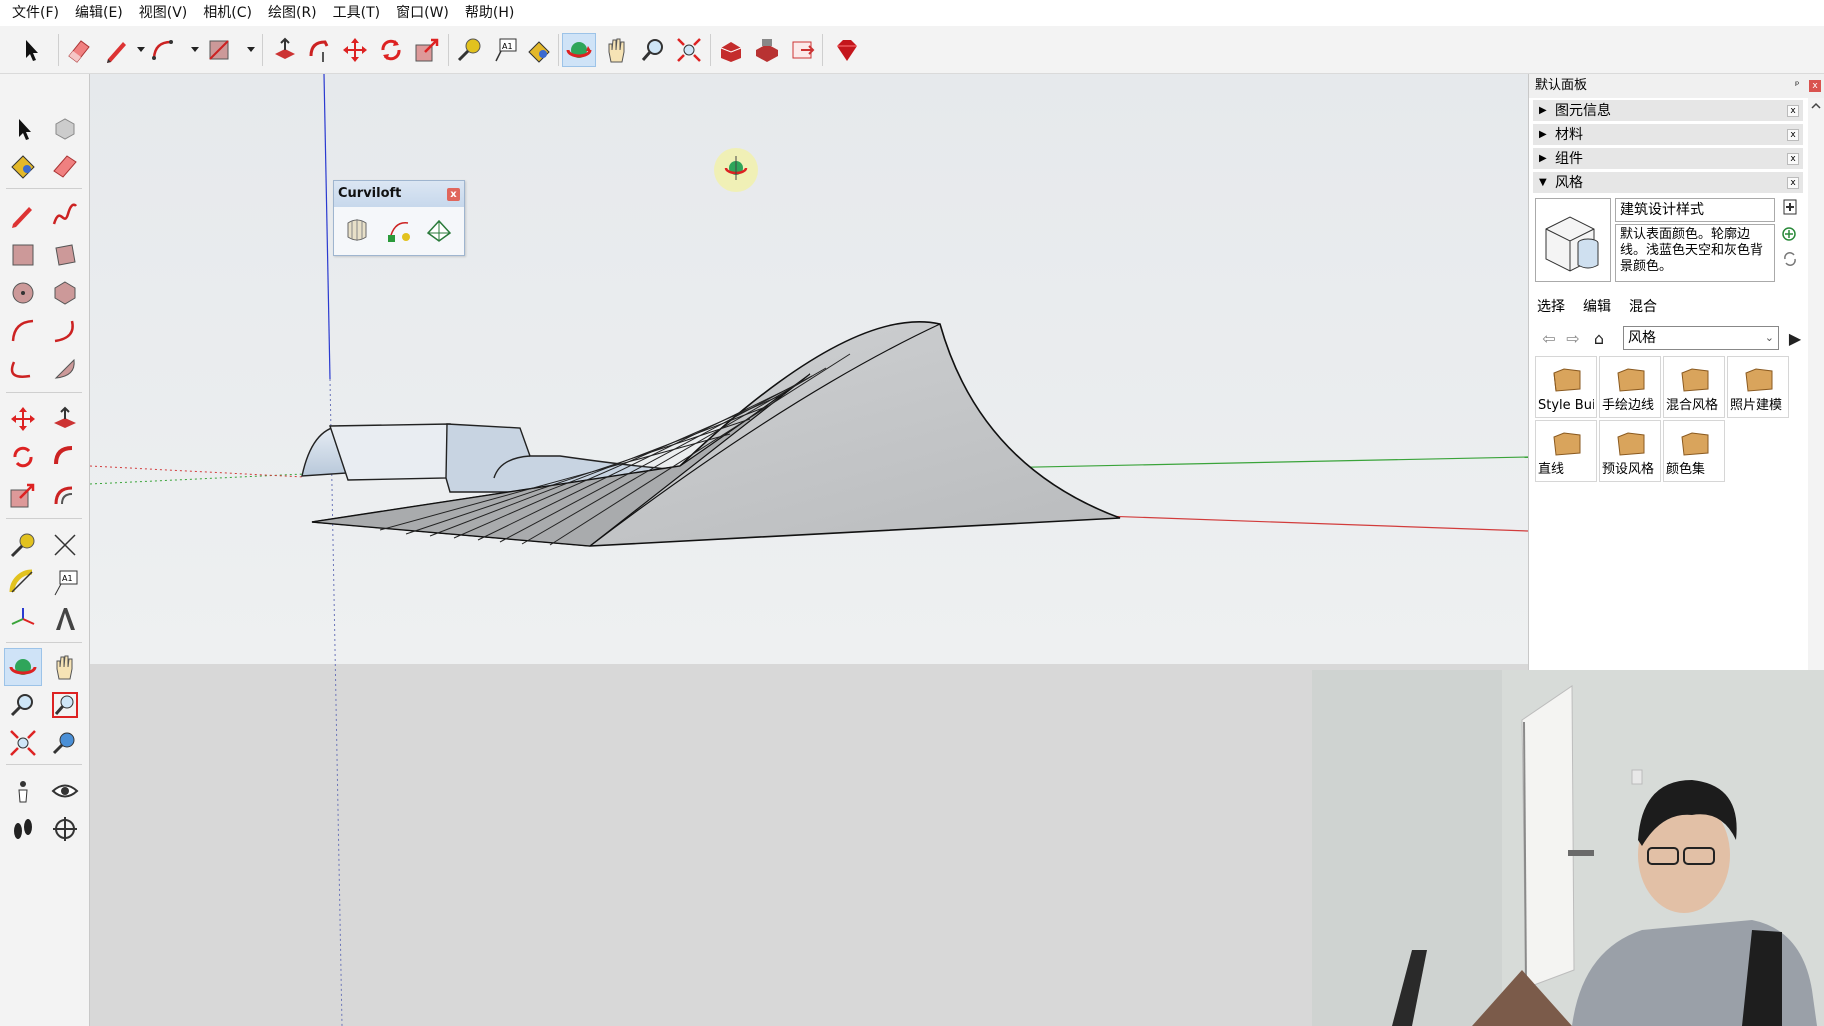 Image resolution: width=1824 pixels, height=1026 pixels. What do you see at coordinates (65, 331) in the screenshot?
I see `two-point-arc-tool-button` at bounding box center [65, 331].